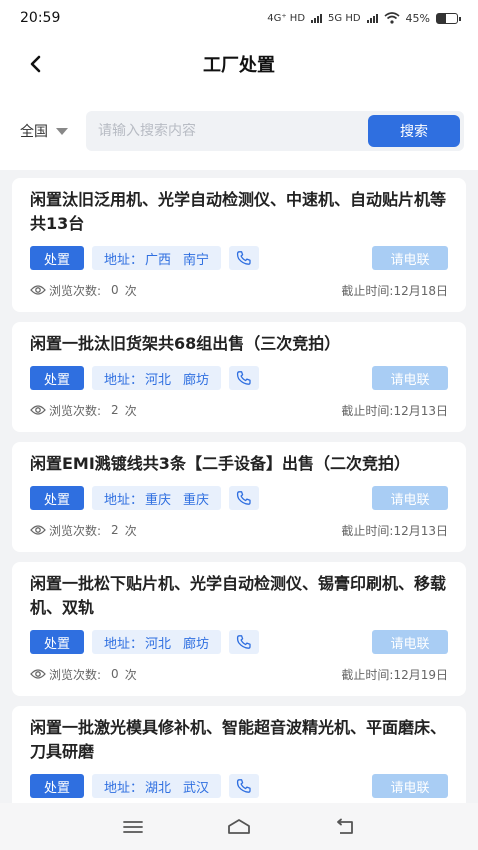 The image size is (478, 850). What do you see at coordinates (196, 260) in the screenshot?
I see `address-city: 南宁` at bounding box center [196, 260].